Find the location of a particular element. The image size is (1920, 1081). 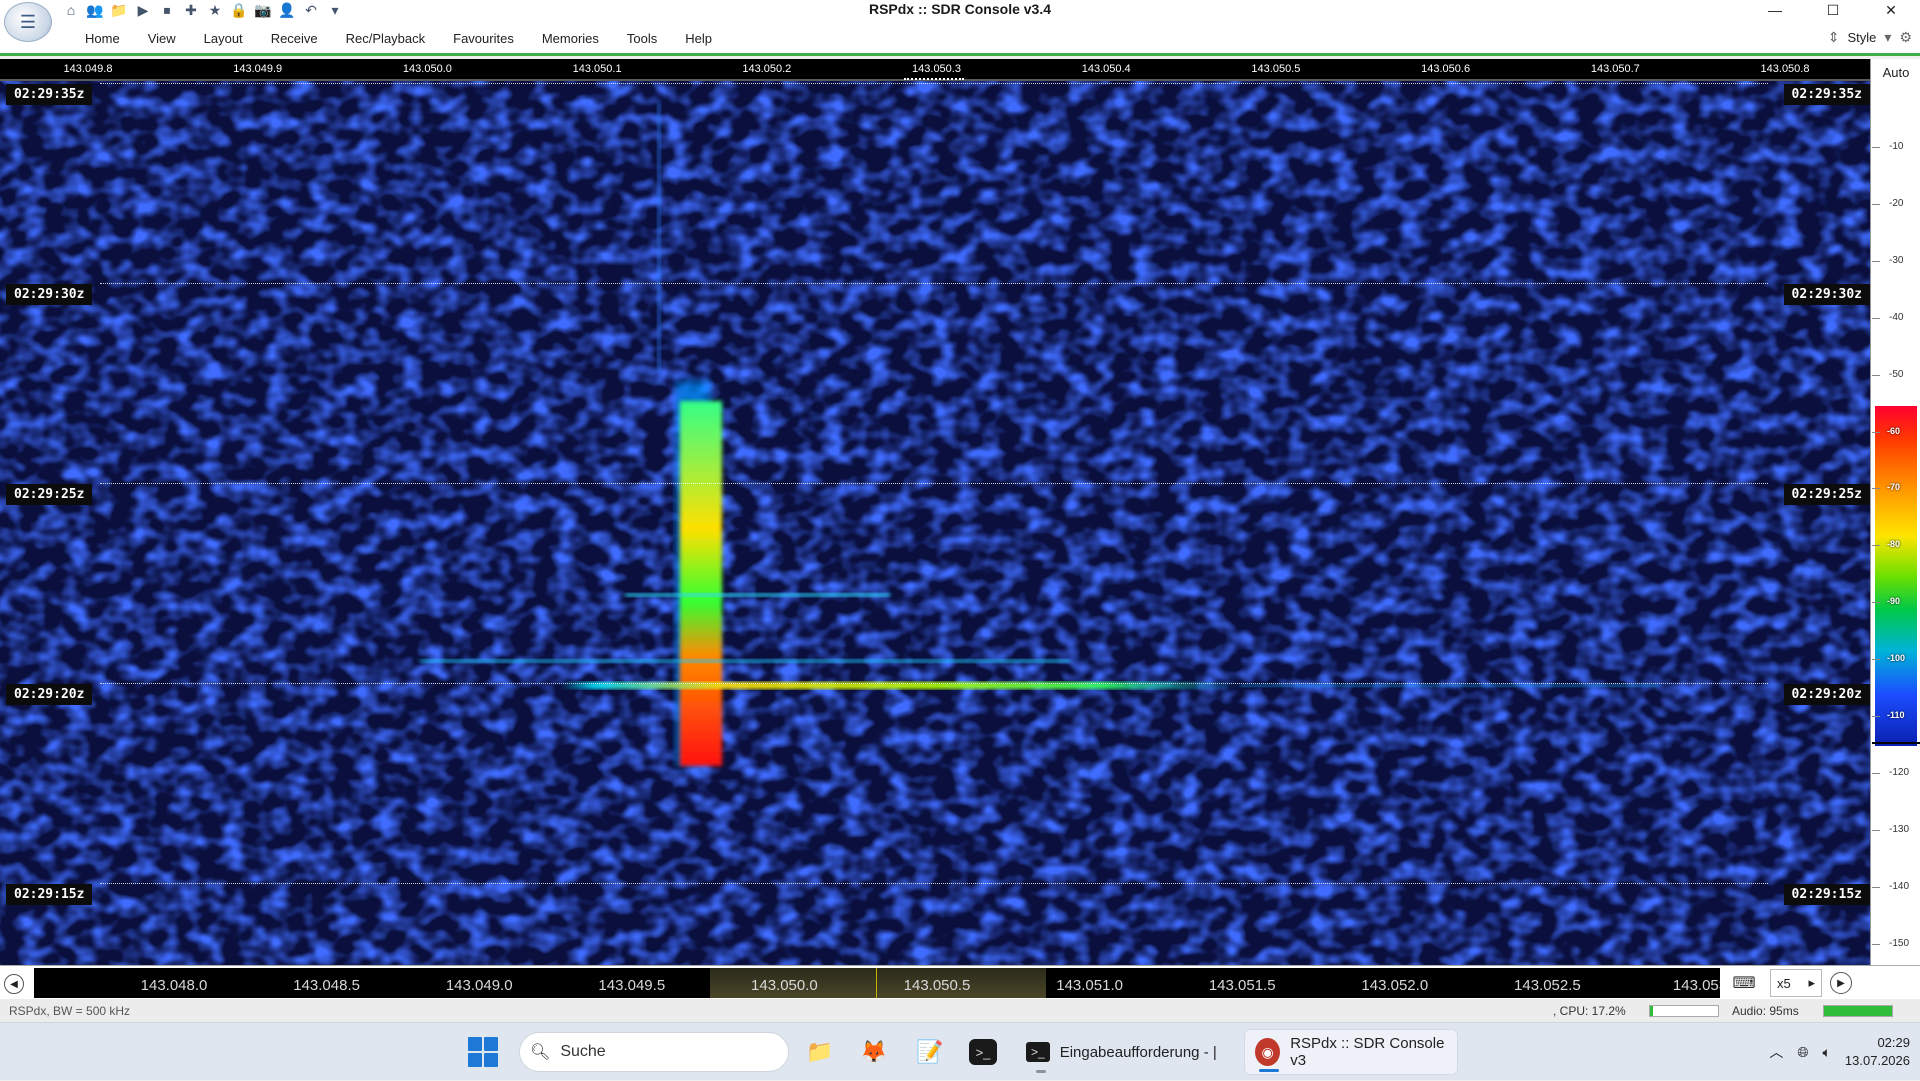

close-button: ✕ is located at coordinates (1891, 10).